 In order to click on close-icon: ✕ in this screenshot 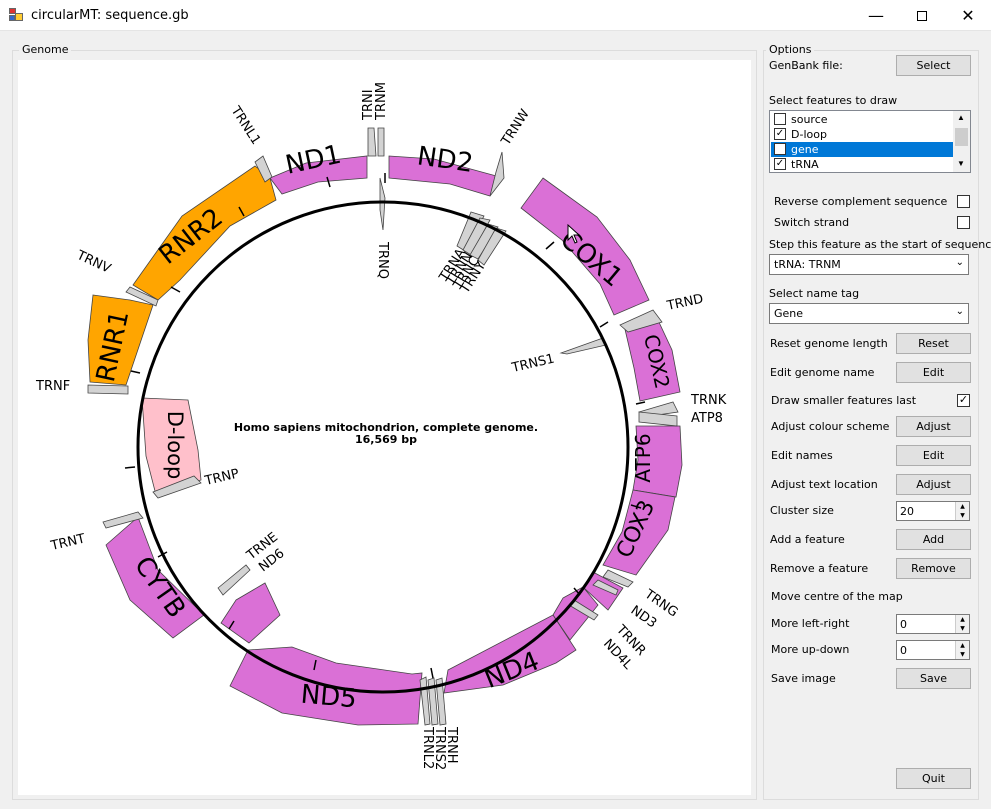, I will do `click(968, 15)`.